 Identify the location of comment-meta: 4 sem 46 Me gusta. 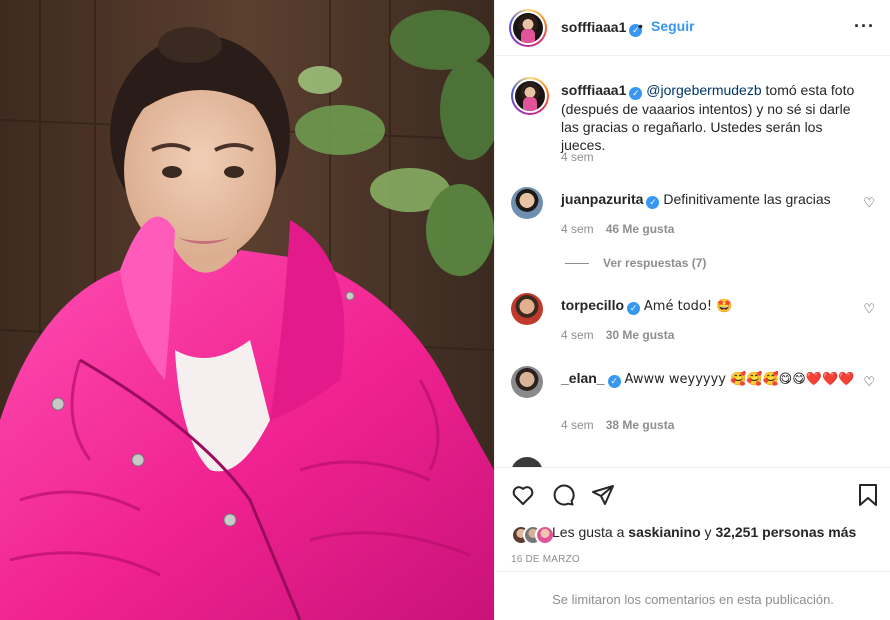
(617, 229).